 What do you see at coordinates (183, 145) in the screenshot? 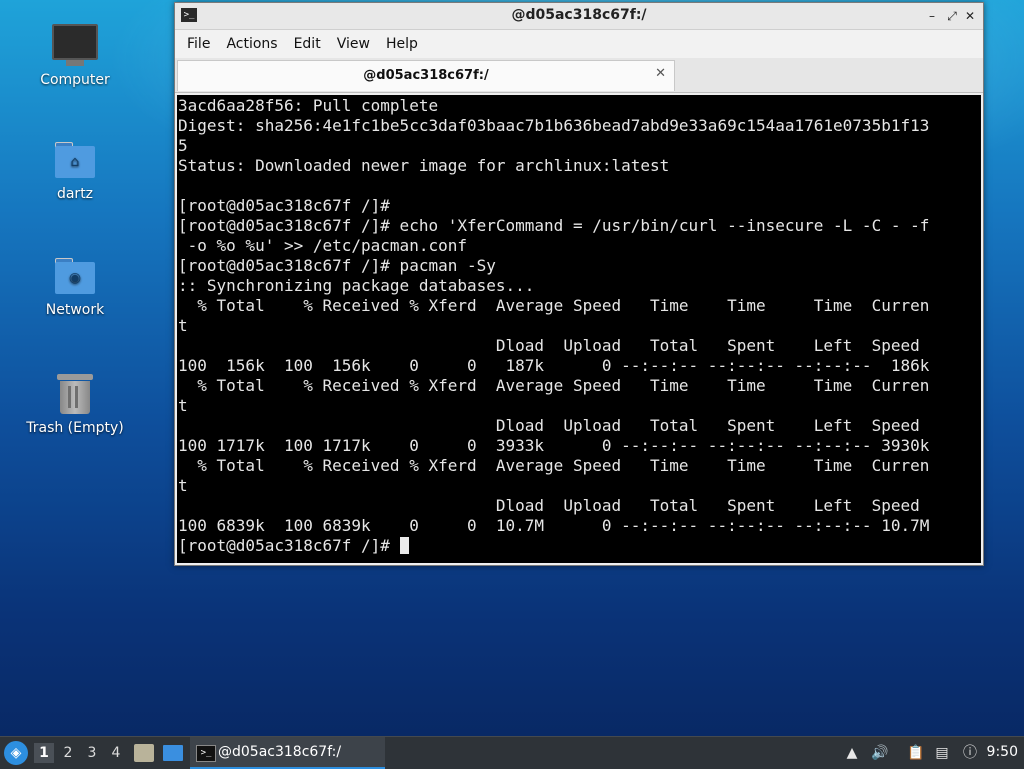
I see `terminal-line: 5` at bounding box center [183, 145].